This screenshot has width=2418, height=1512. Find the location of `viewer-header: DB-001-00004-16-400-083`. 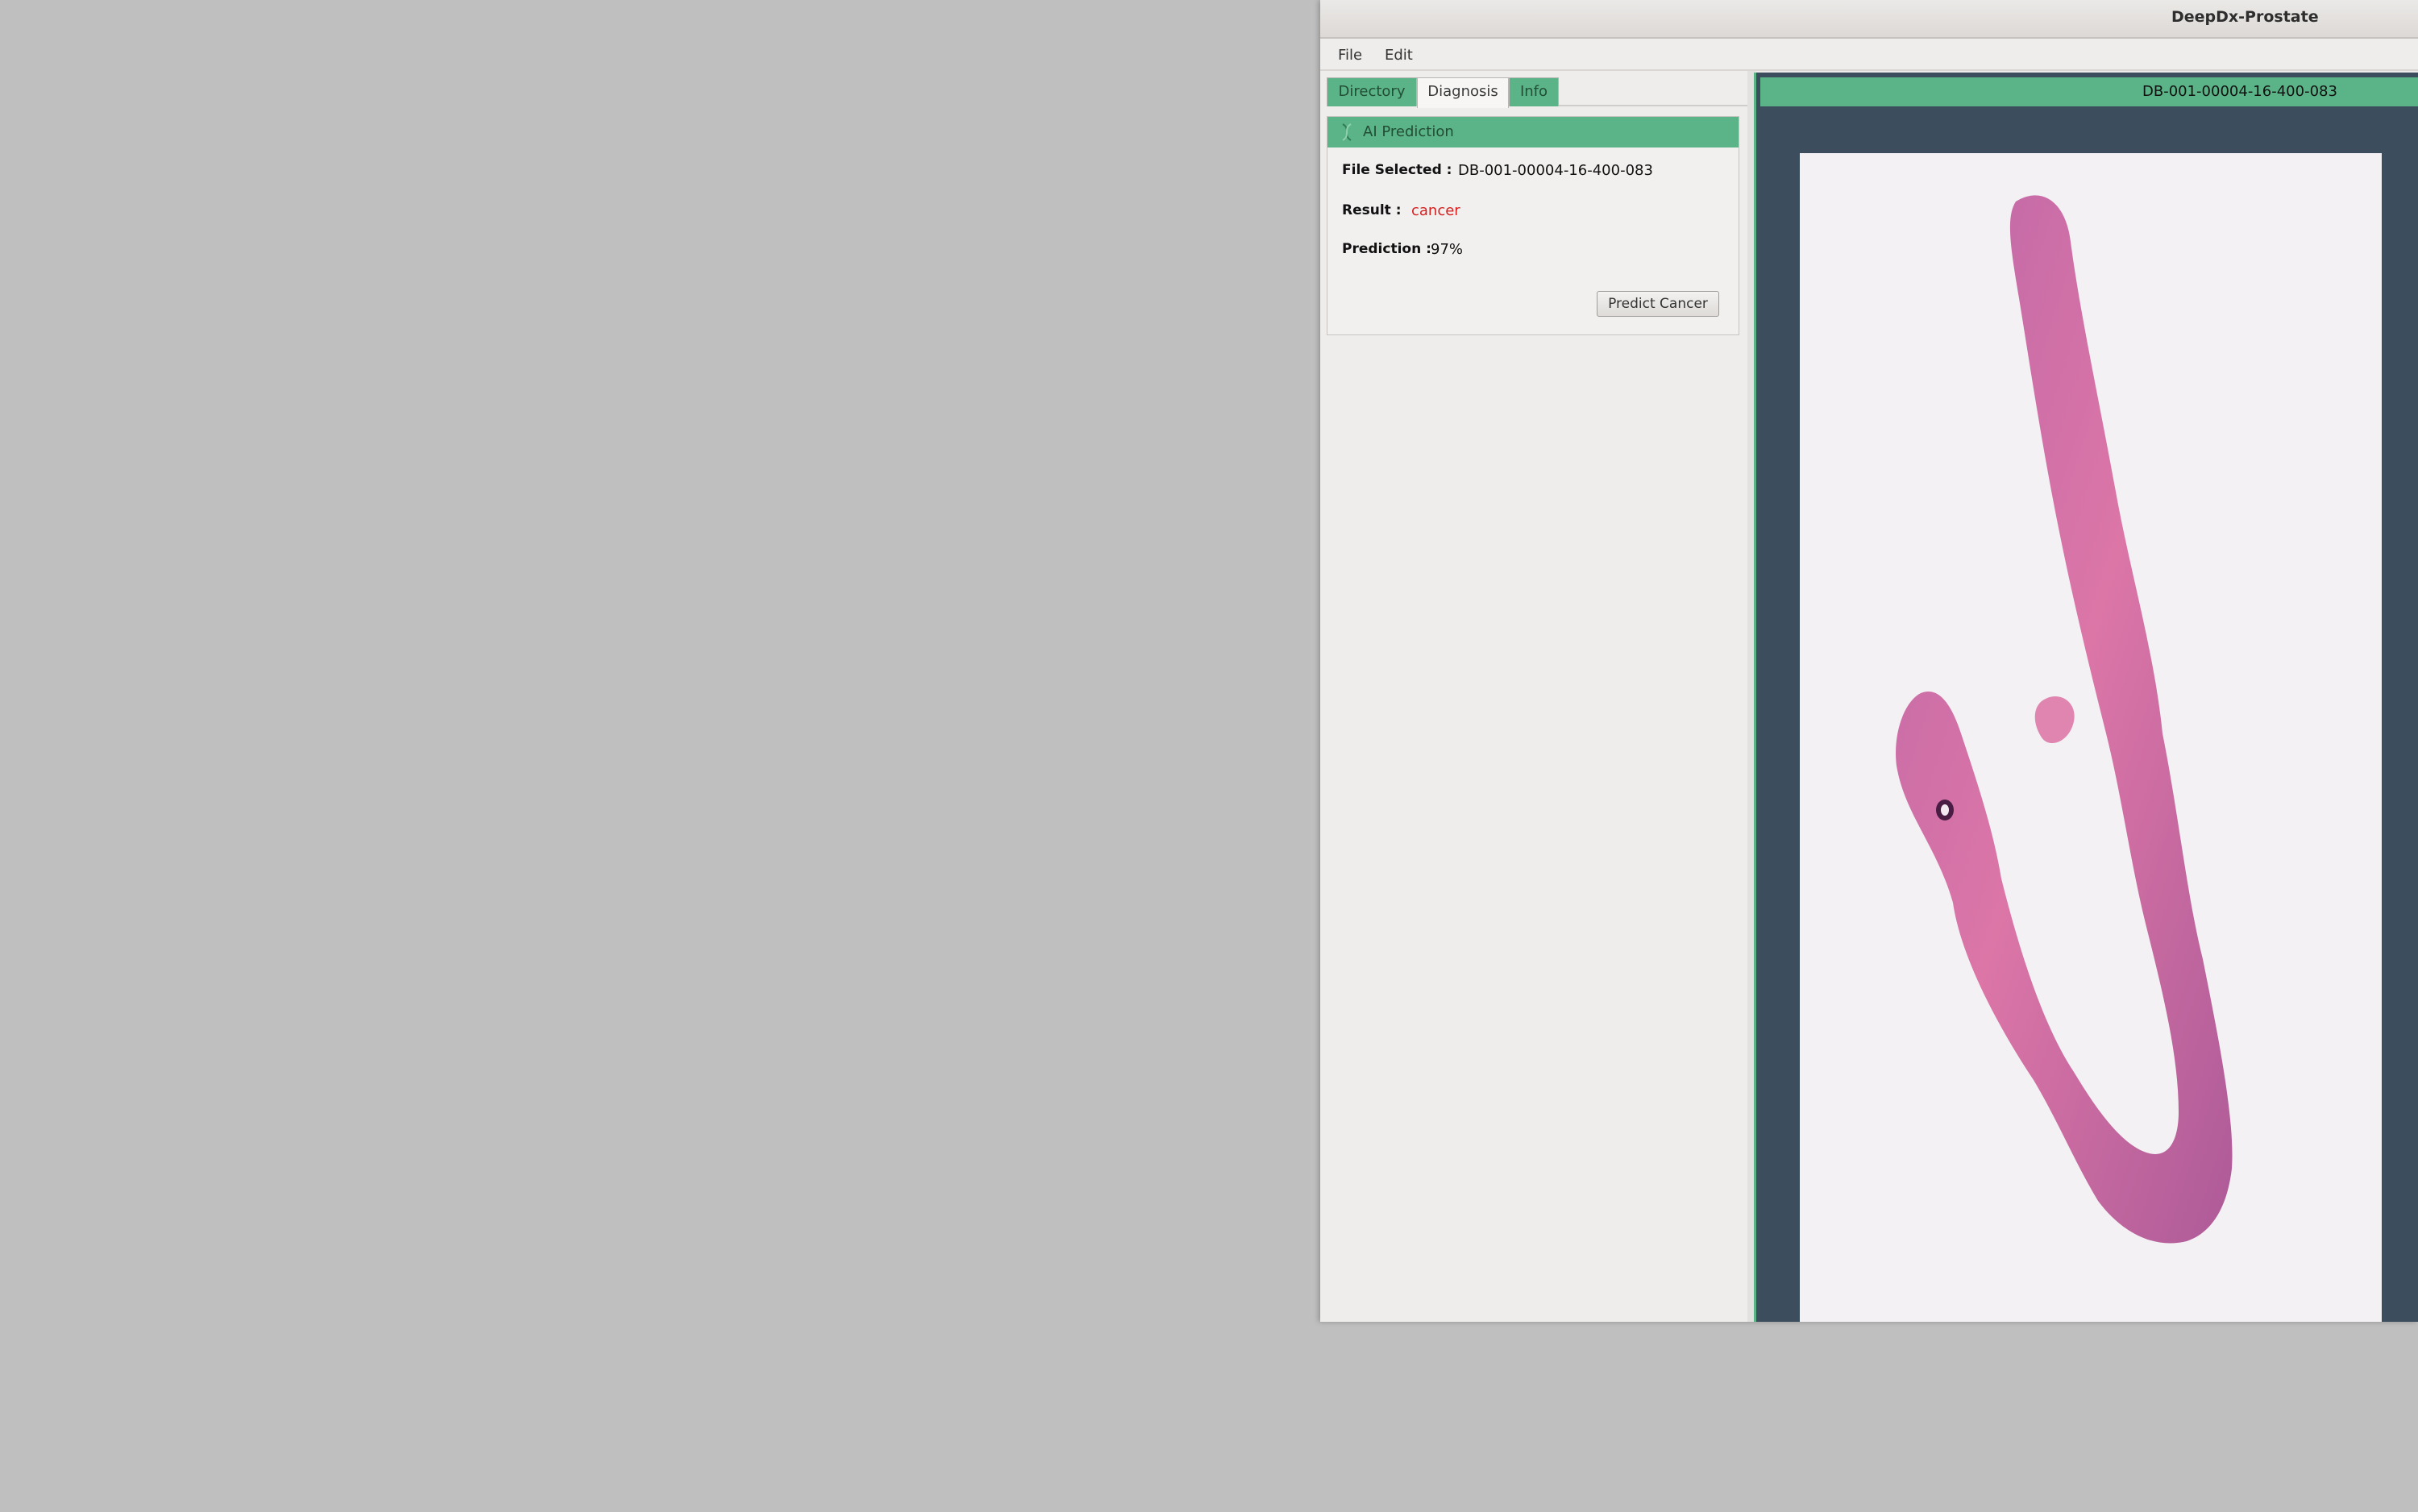

viewer-header: DB-001-00004-16-400-083 is located at coordinates (2089, 91).